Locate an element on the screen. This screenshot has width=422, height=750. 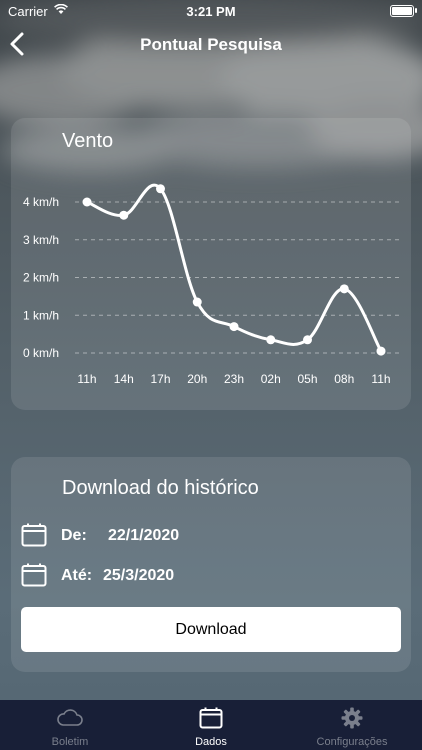
clock: 3:21 PM is located at coordinates (211, 11).